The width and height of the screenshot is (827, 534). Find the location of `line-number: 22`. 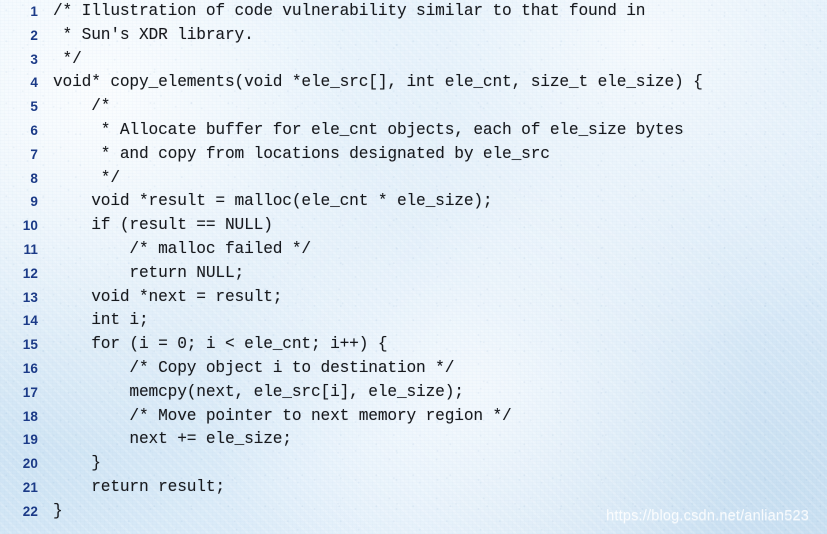

line-number: 22 is located at coordinates (30, 511).